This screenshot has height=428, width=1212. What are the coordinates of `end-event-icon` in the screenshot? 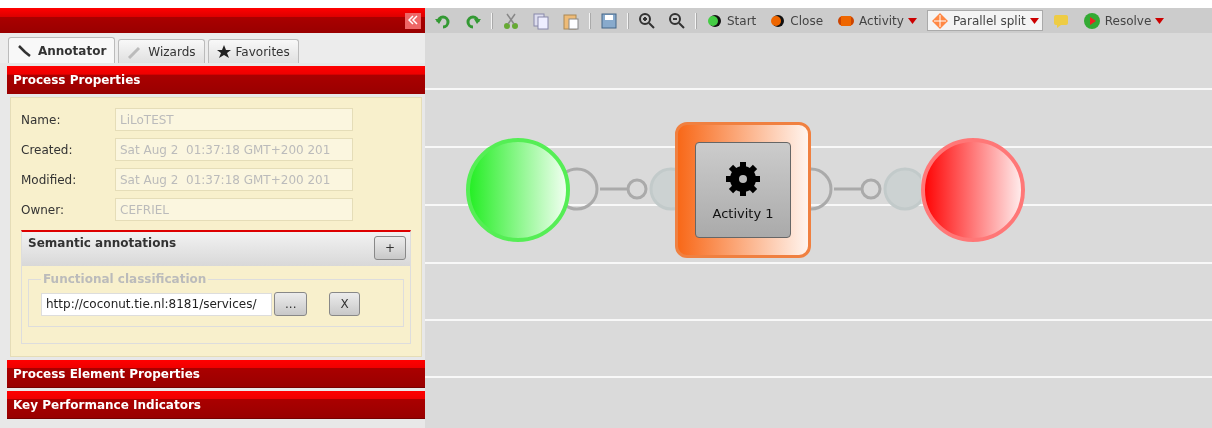 It's located at (778, 20).